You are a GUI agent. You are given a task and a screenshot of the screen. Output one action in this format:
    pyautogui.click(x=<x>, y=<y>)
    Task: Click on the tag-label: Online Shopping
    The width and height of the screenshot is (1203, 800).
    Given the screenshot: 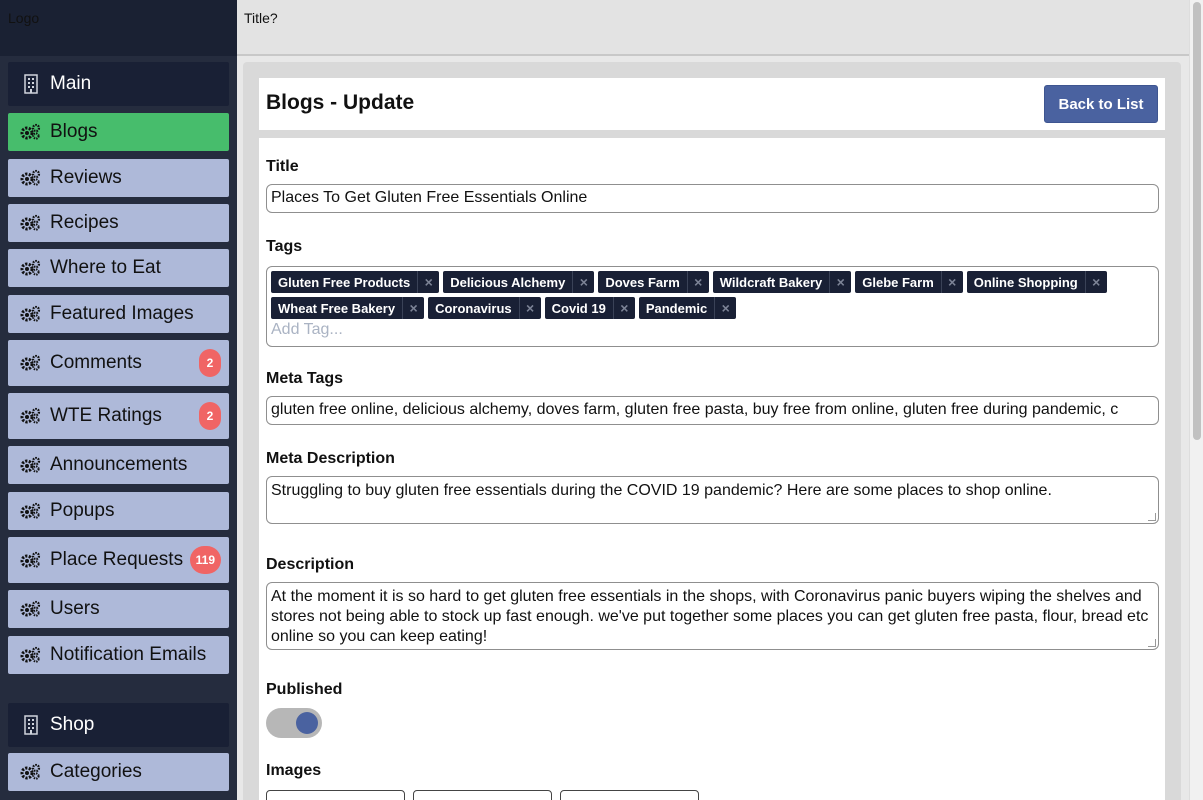 What is the action you would take?
    pyautogui.click(x=1025, y=282)
    